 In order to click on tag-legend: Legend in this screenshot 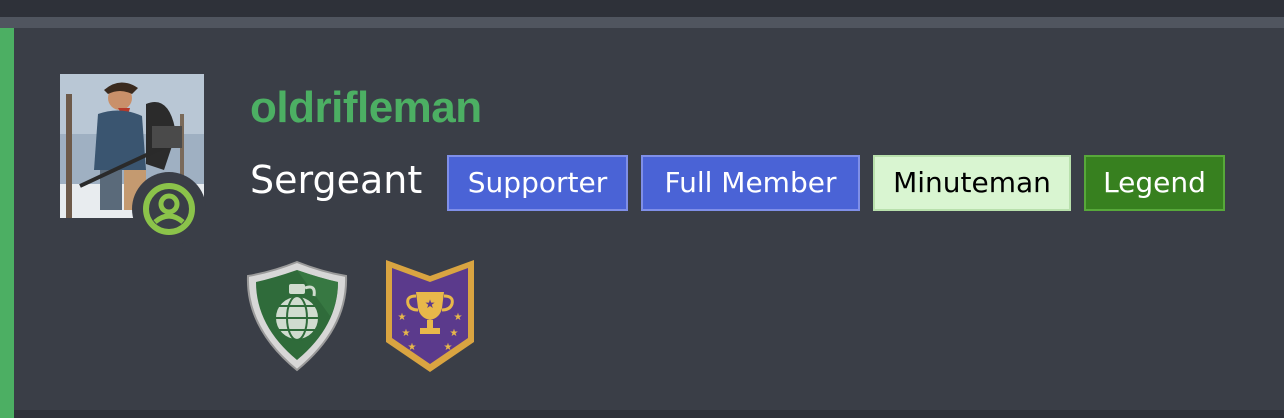, I will do `click(1154, 183)`.